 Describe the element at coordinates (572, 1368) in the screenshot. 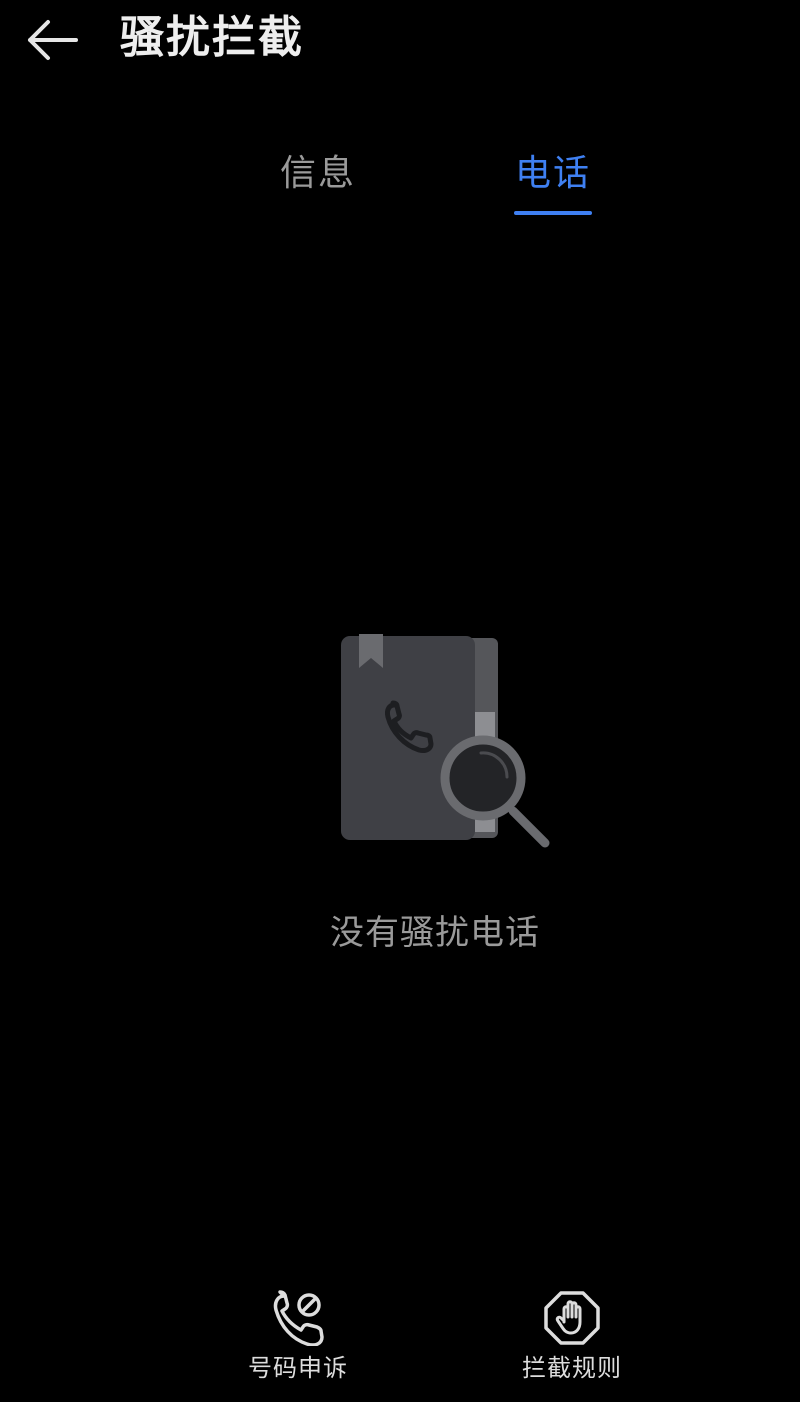

I see `block-rules-label: 拦截规则` at that location.